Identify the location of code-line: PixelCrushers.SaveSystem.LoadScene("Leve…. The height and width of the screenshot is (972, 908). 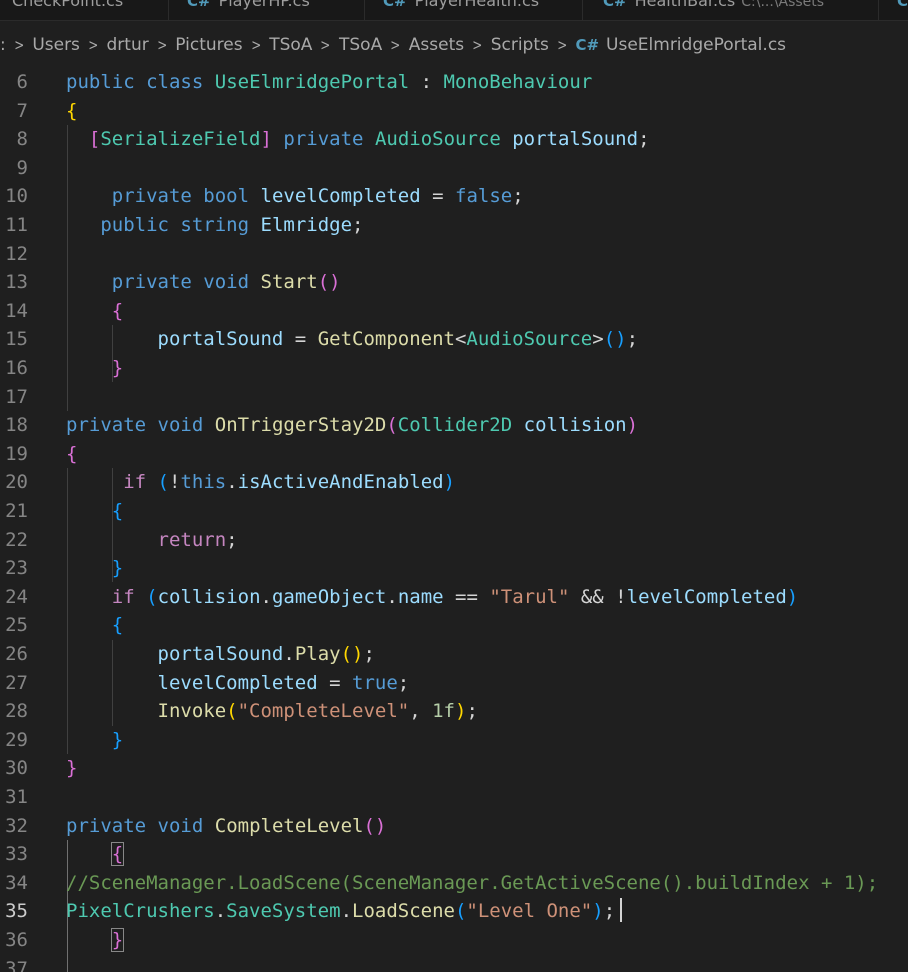
(340, 911).